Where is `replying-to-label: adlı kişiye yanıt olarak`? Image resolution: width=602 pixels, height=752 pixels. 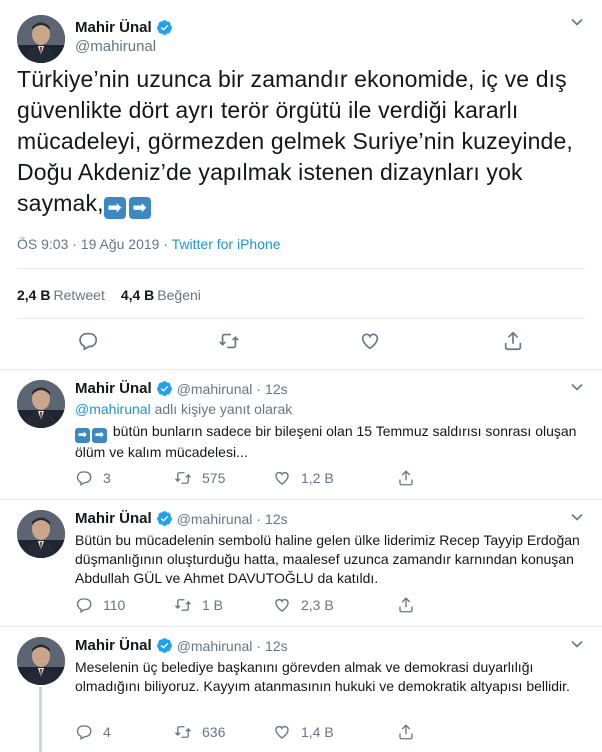 replying-to-label: adlı kişiye yanıt olarak is located at coordinates (223, 409).